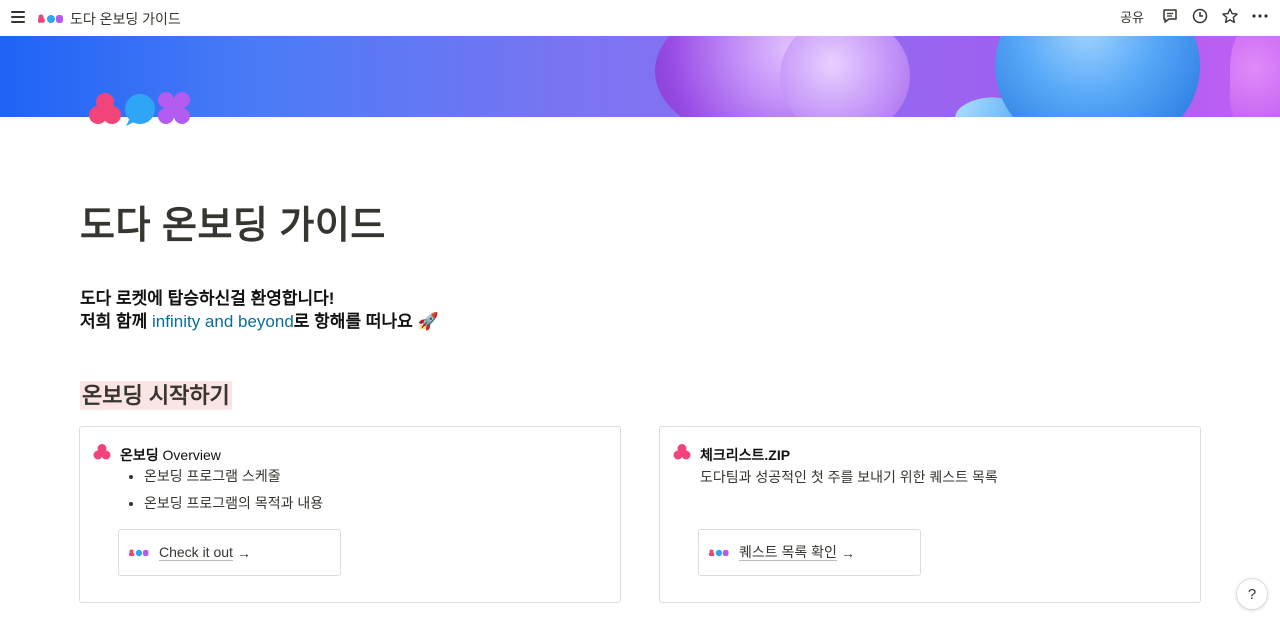 This screenshot has height=619, width=1280. Describe the element at coordinates (156, 395) in the screenshot. I see `section-heading: 온보딩 시작하기` at that location.